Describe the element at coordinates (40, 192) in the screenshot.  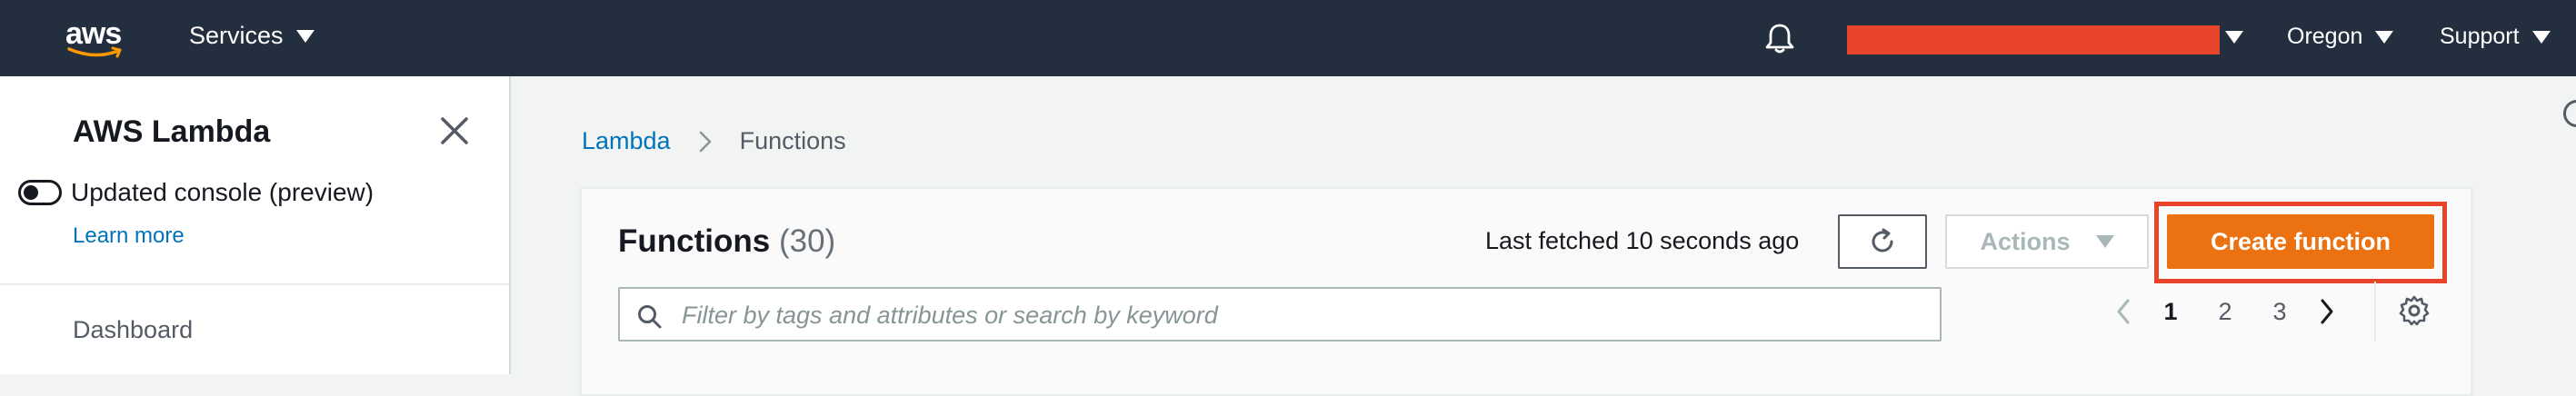
I see `preview-console-toggle` at that location.